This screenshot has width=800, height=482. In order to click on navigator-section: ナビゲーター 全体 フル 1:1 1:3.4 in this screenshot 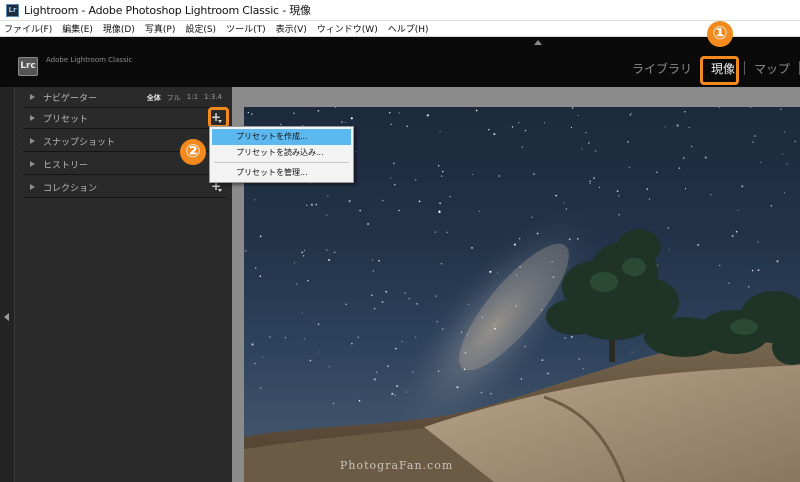, I will do `click(124, 97)`.